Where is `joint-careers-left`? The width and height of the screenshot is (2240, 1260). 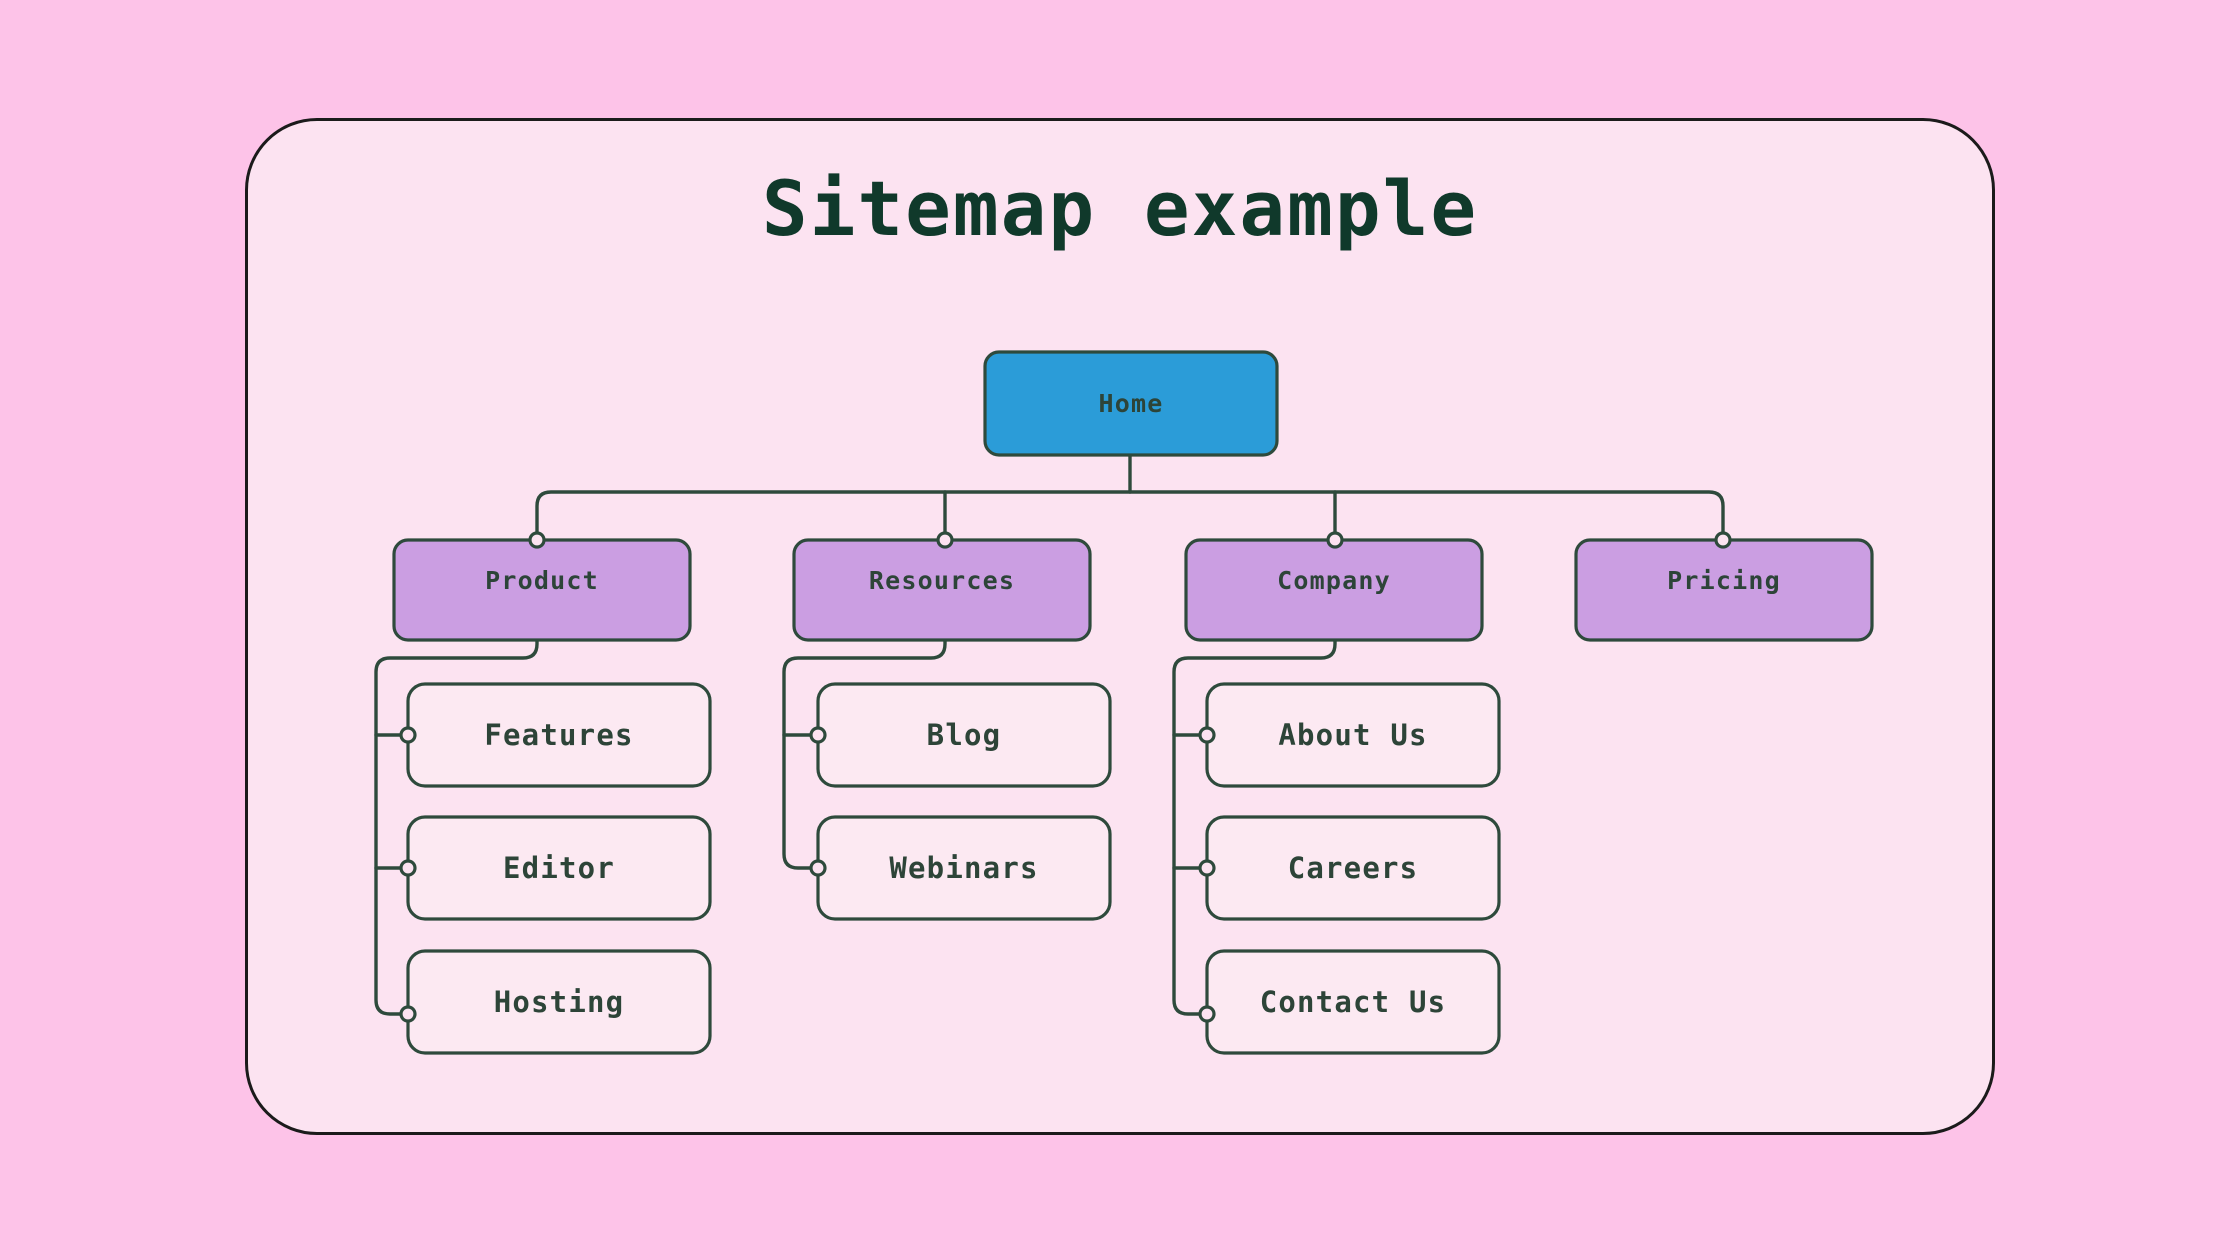
joint-careers-left is located at coordinates (1207, 868).